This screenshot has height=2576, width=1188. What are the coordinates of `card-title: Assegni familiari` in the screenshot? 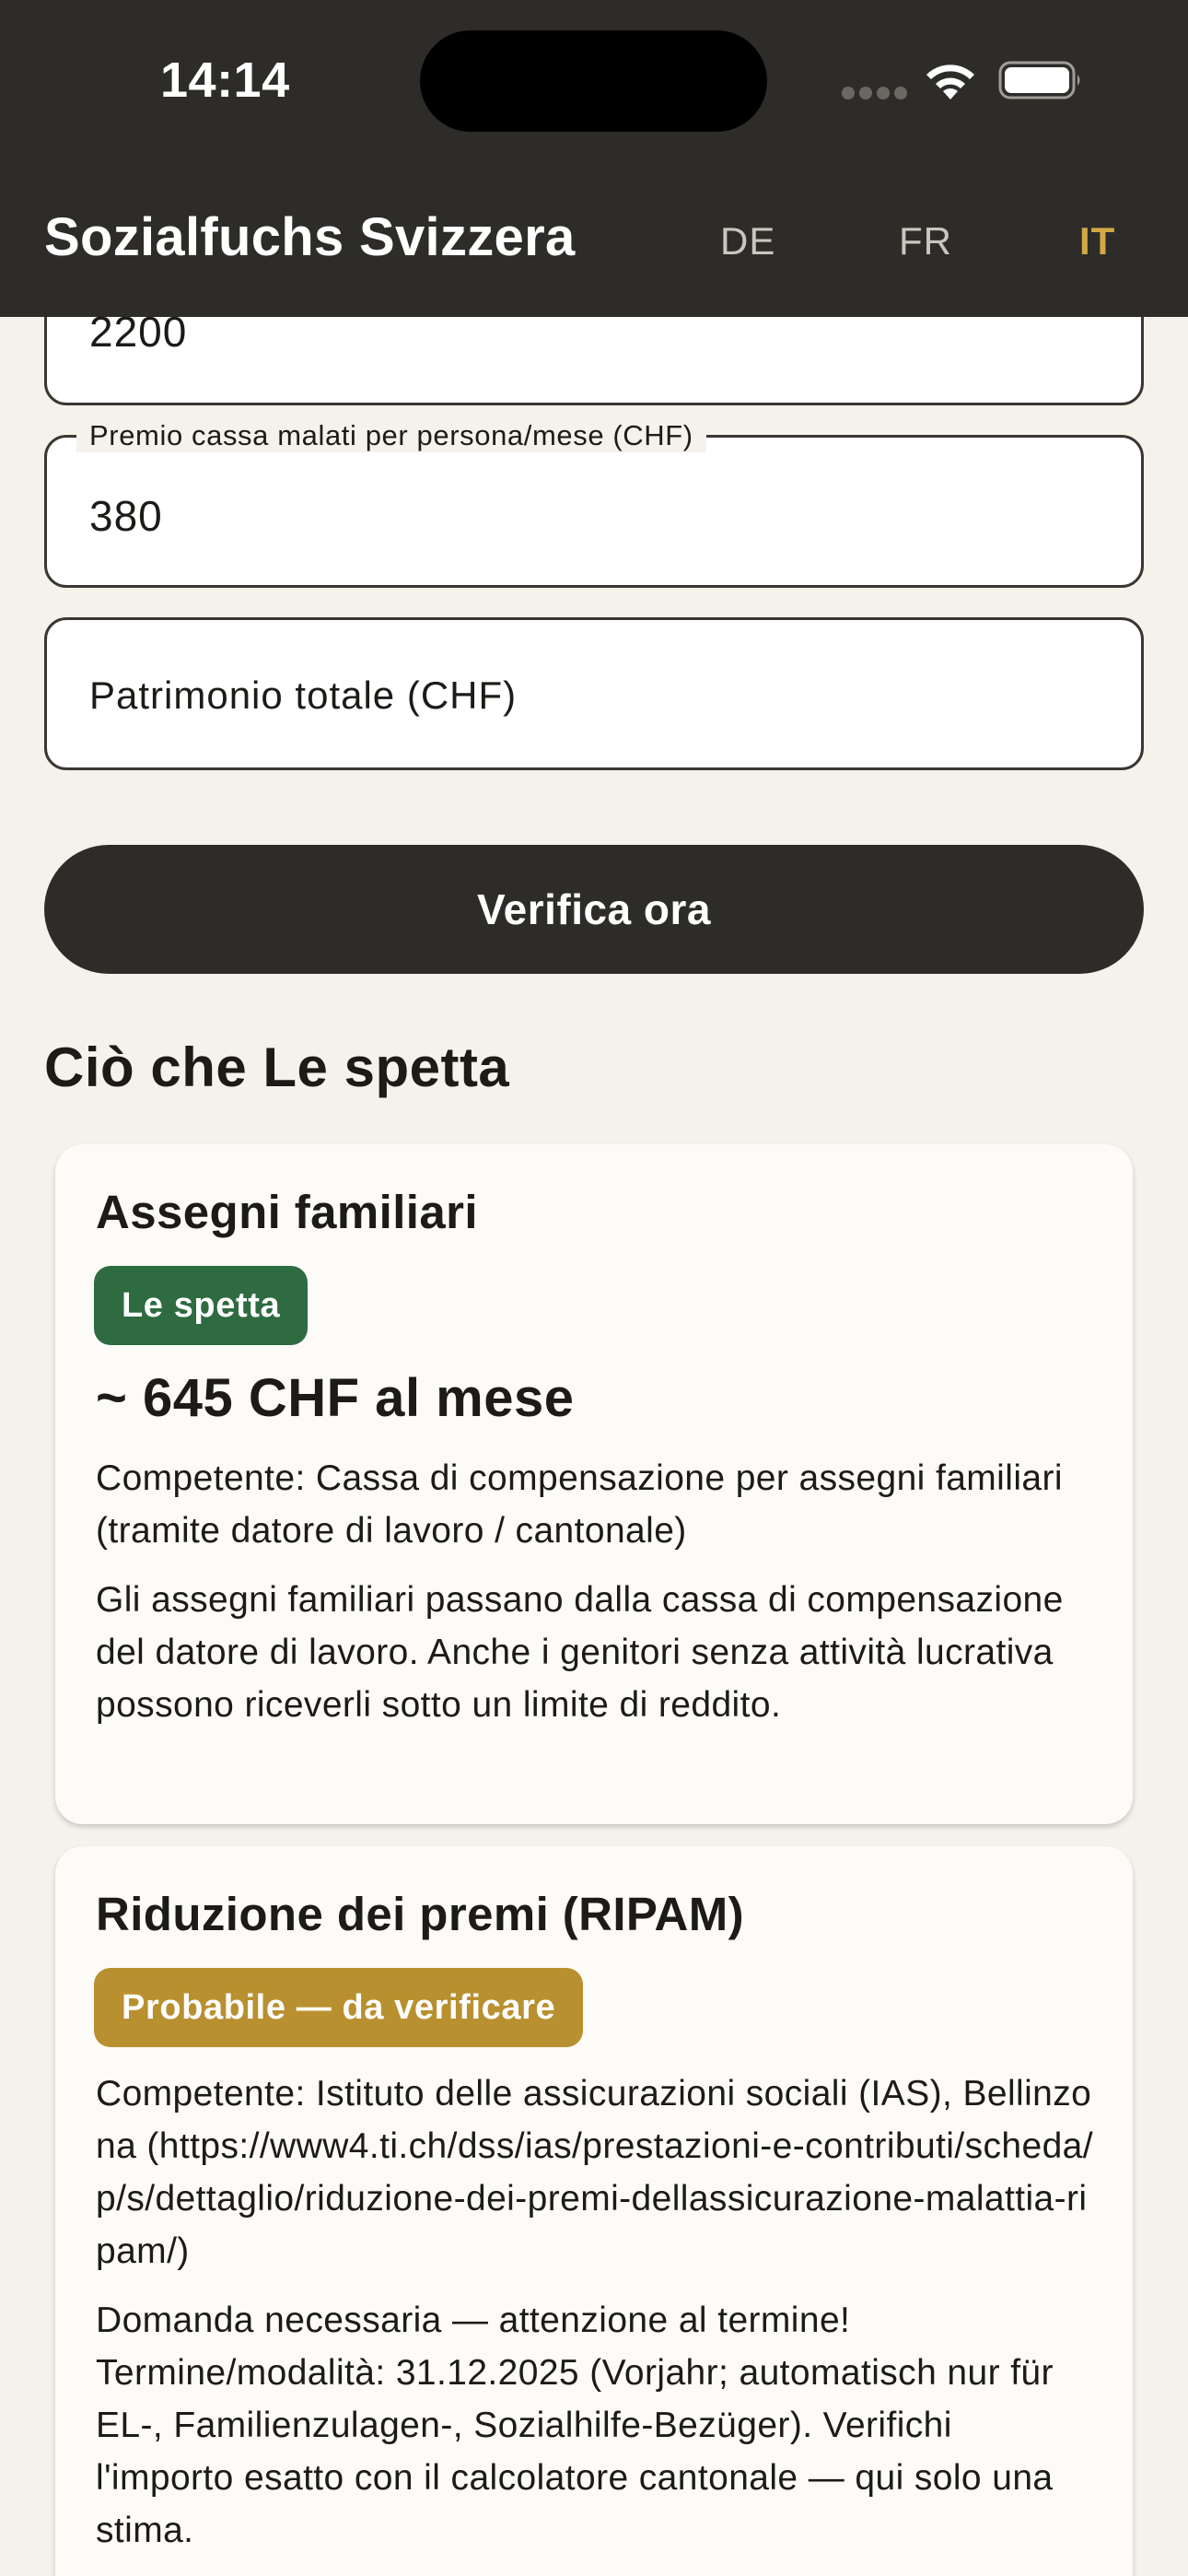 It's located at (287, 1212).